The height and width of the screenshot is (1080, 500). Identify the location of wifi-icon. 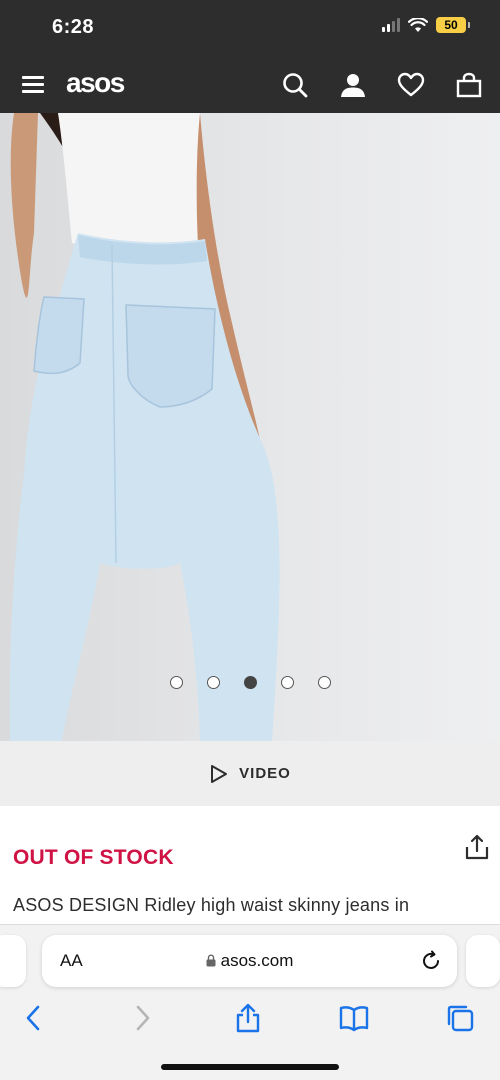
(418, 24).